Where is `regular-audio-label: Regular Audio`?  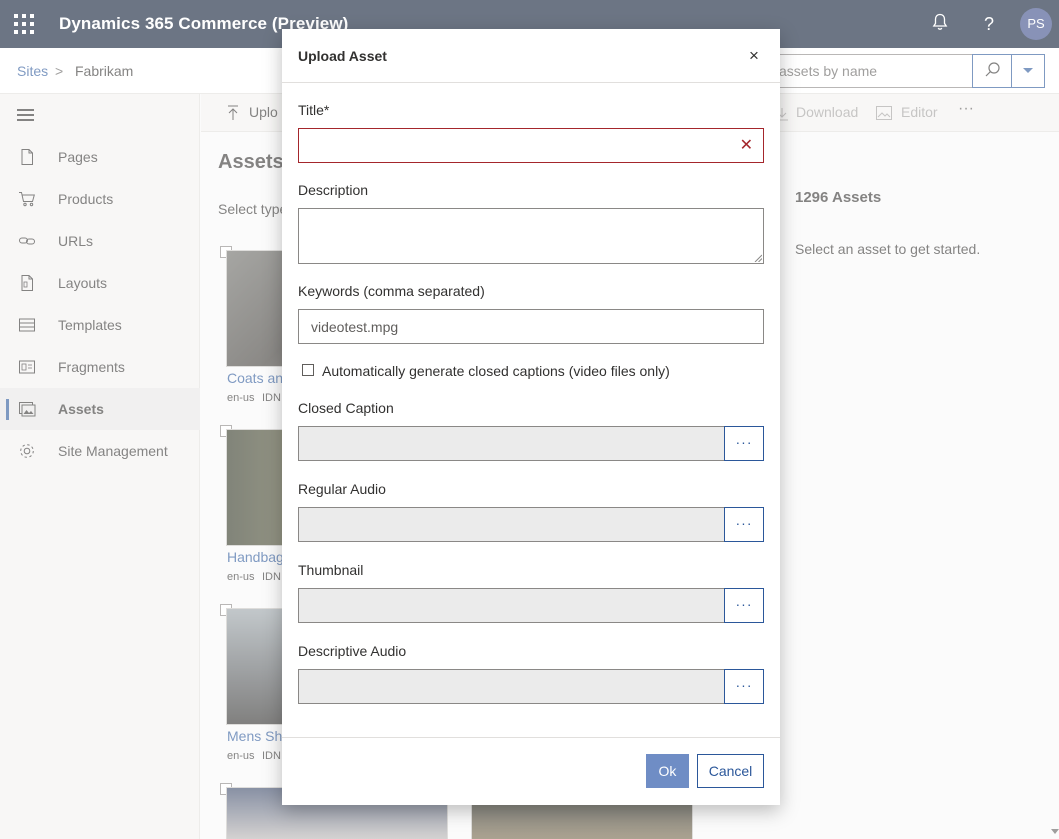 regular-audio-label: Regular Audio is located at coordinates (342, 489).